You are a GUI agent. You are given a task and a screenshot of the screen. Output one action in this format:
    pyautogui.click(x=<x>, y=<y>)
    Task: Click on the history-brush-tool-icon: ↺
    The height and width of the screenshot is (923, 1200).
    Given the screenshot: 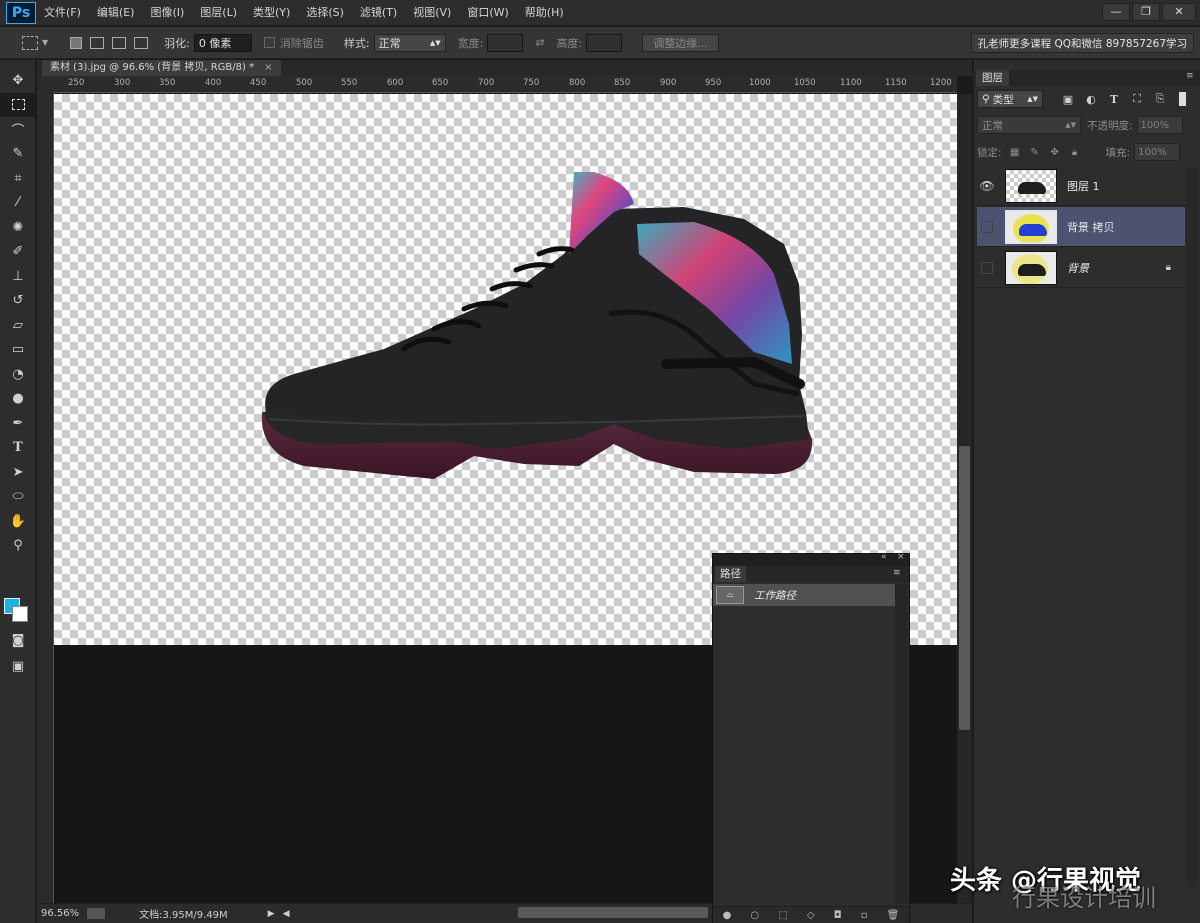 What is the action you would take?
    pyautogui.click(x=18, y=301)
    